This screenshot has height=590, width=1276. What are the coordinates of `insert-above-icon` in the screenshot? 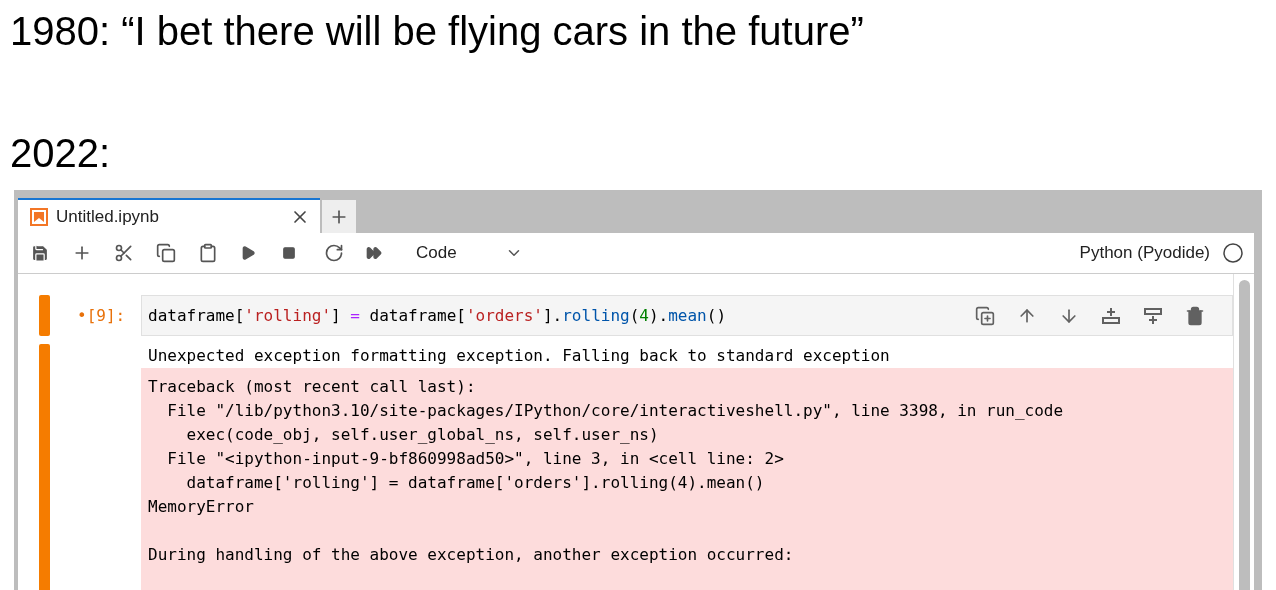 It's located at (1153, 315).